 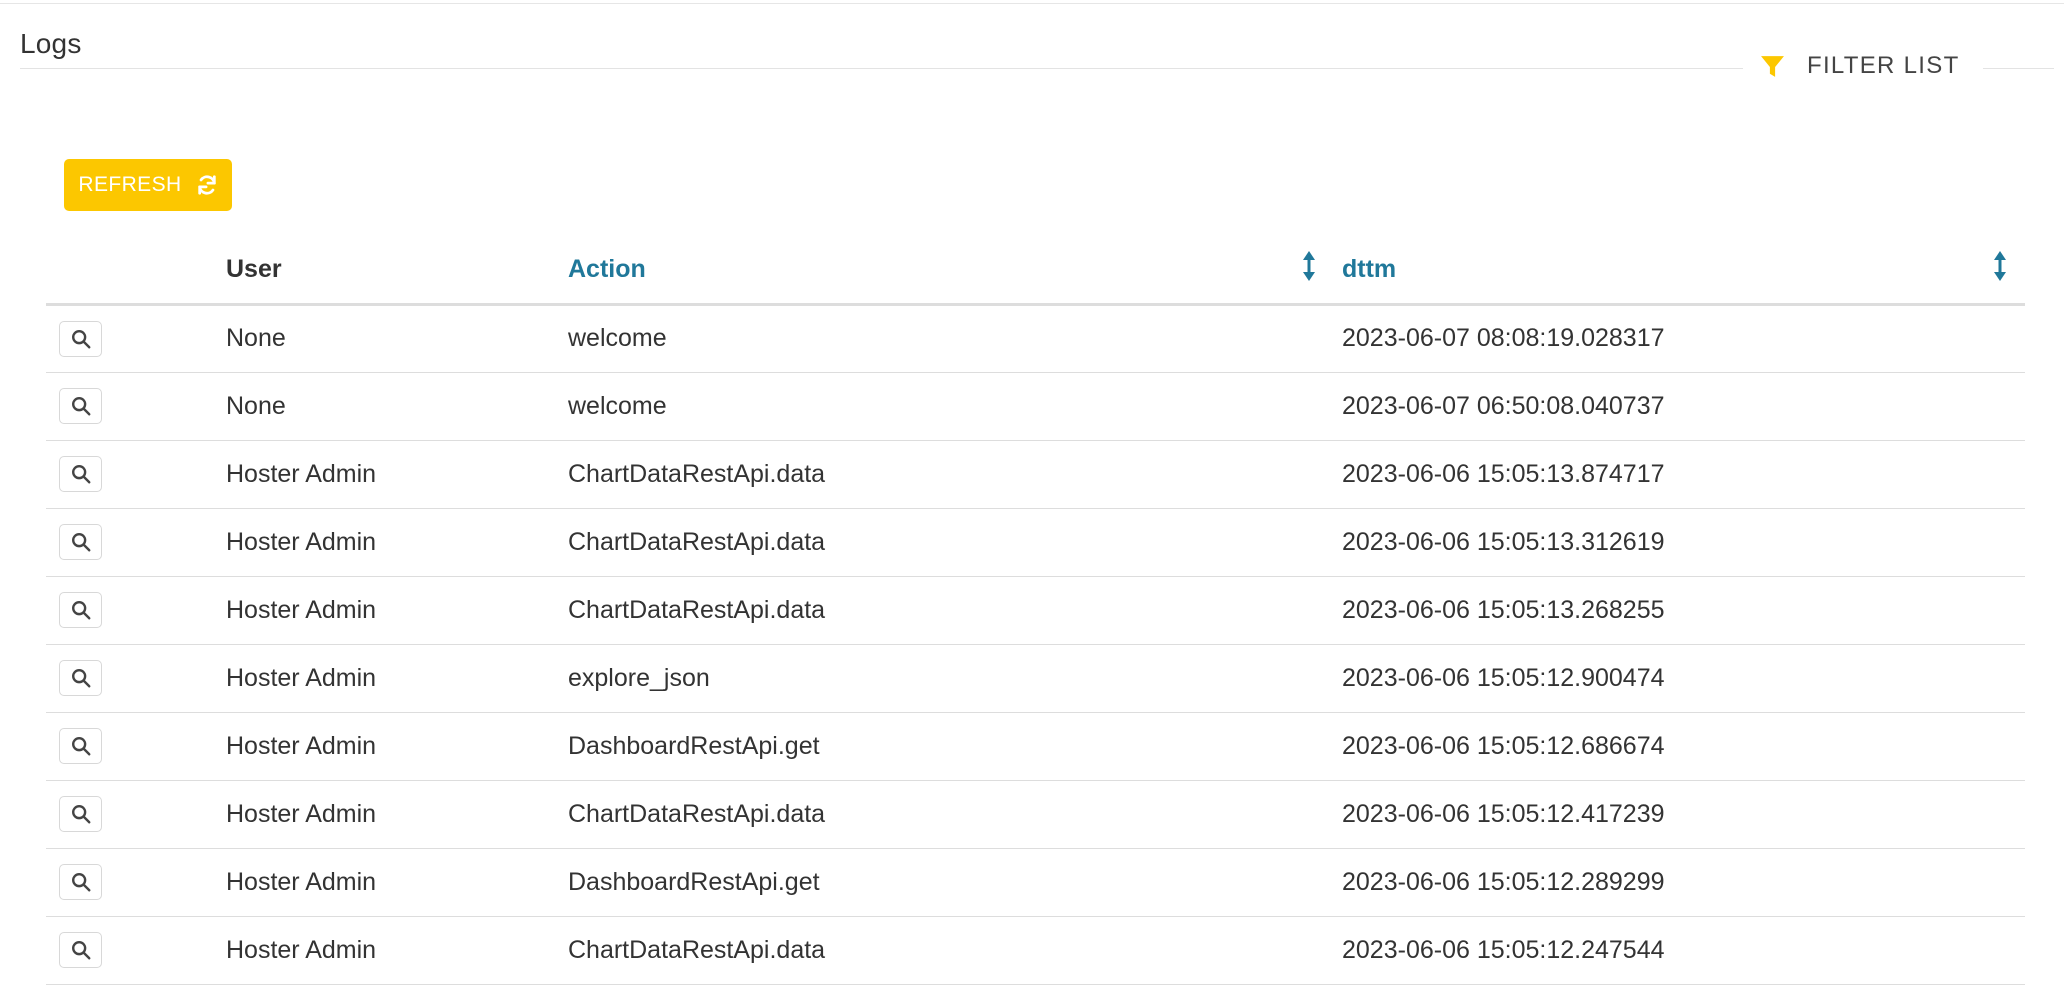 I want to click on refresh-button: REFRESH, so click(x=148, y=185).